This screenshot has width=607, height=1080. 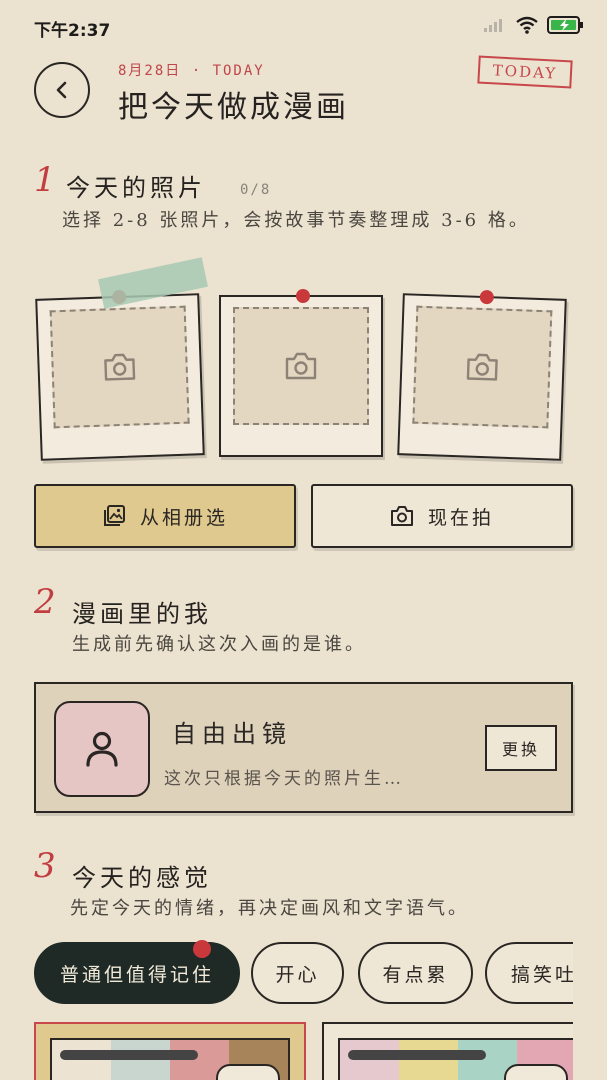 I want to click on chevron-left-icon, so click(x=61, y=90).